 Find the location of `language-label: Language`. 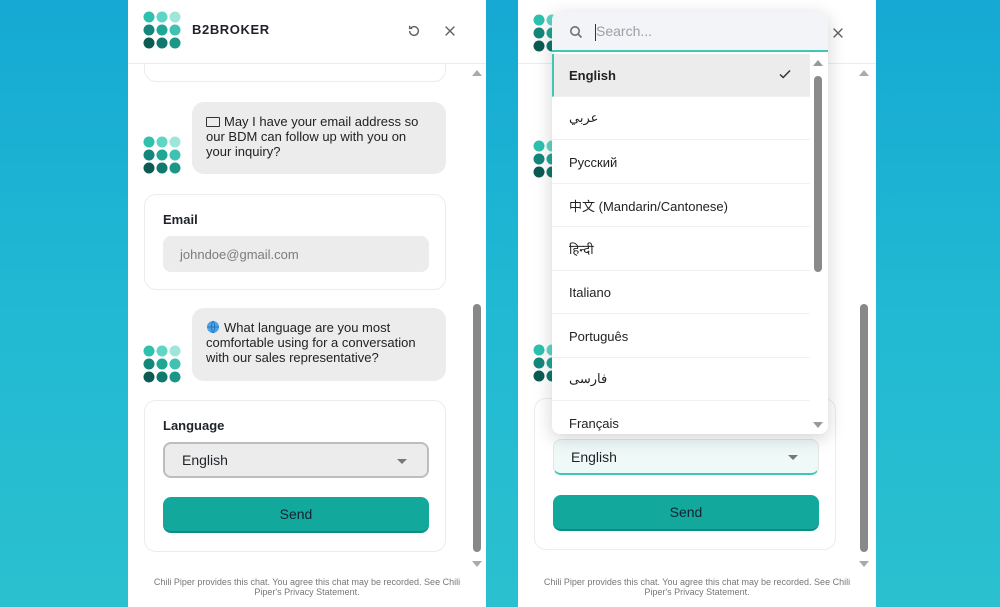

language-label: Language is located at coordinates (194, 425).